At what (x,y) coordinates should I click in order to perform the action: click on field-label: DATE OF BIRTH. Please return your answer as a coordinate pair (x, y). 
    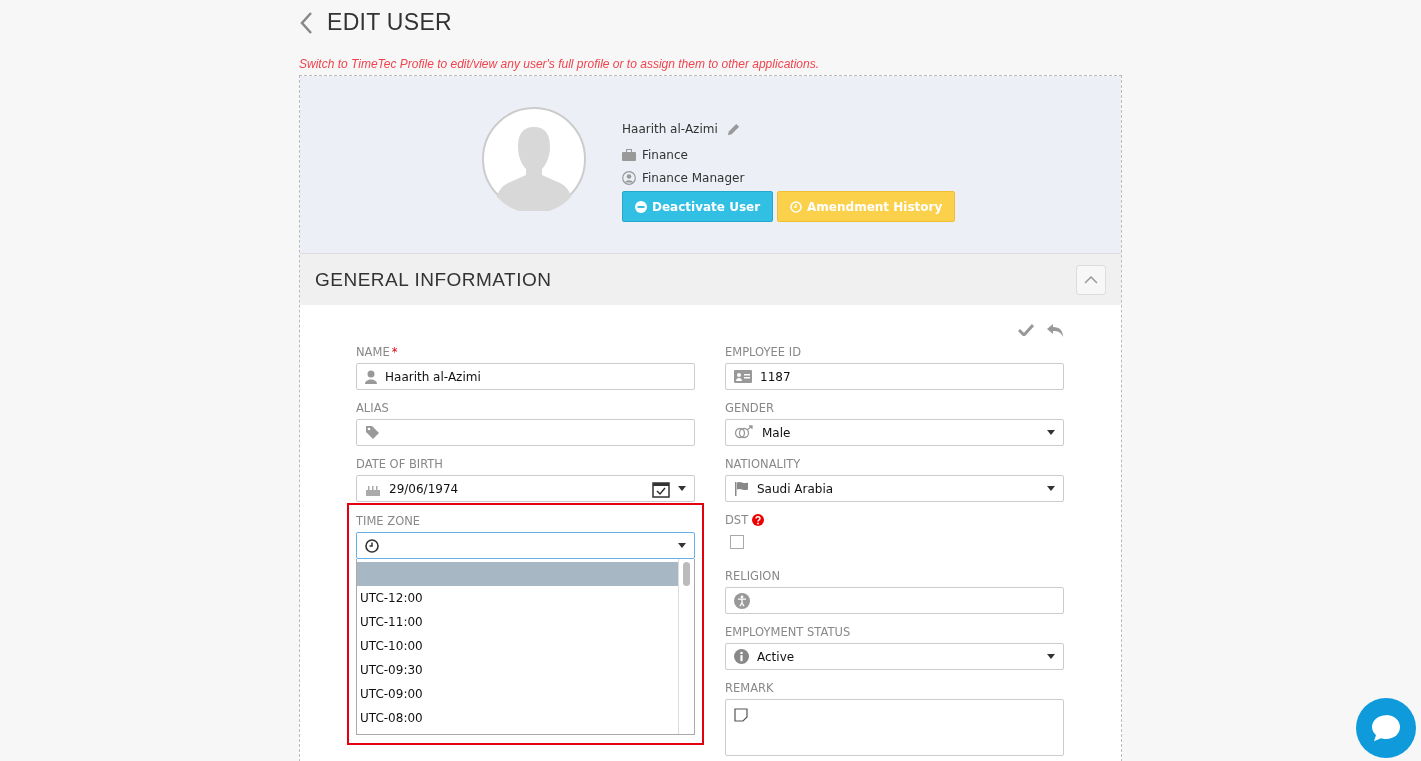
    Looking at the image, I should click on (399, 464).